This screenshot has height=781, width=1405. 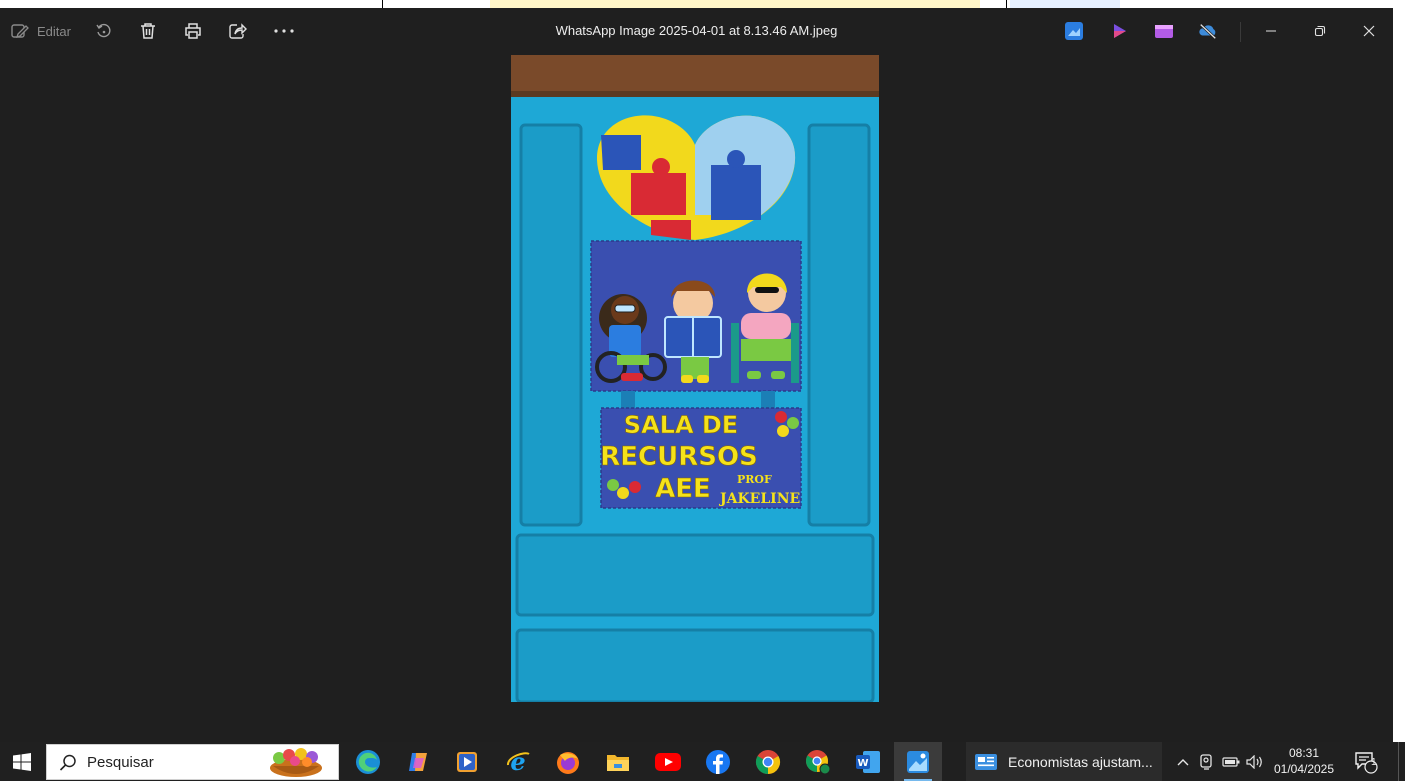 I want to click on chrome-taskbar-button, so click(x=768, y=761).